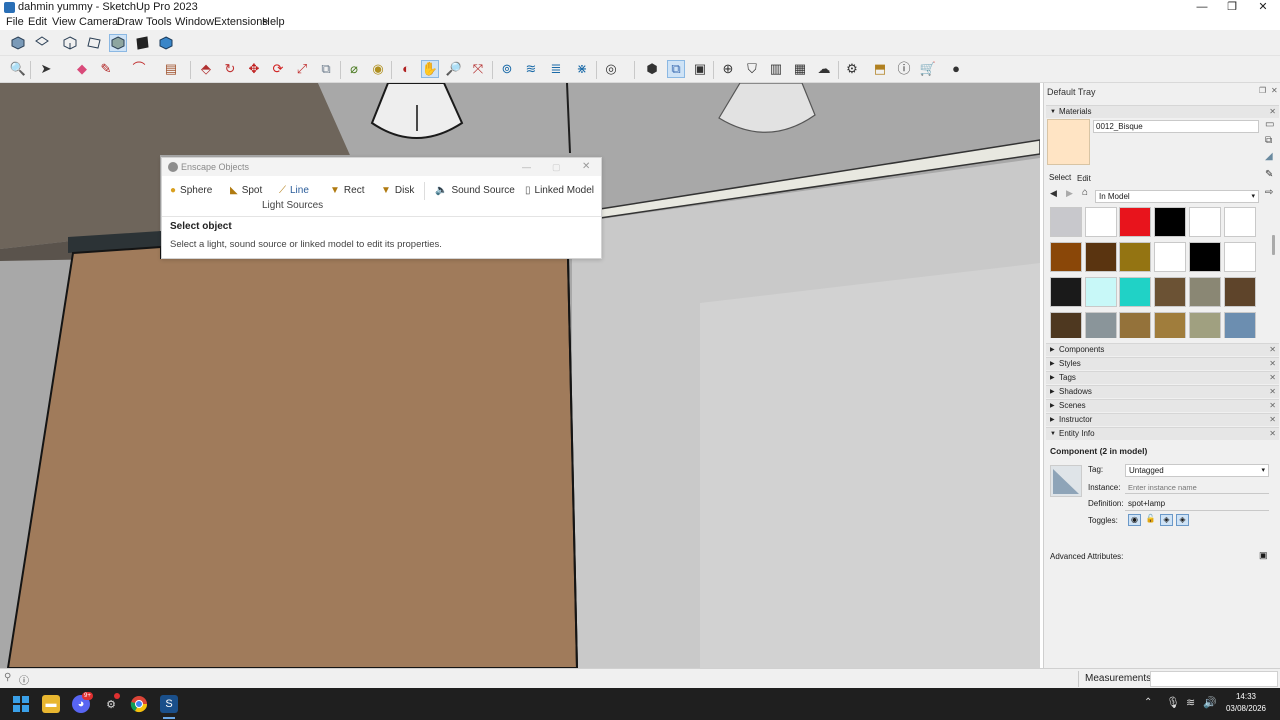  What do you see at coordinates (652, 69) in the screenshot?
I see `enscape-start-icon: ⬢` at bounding box center [652, 69].